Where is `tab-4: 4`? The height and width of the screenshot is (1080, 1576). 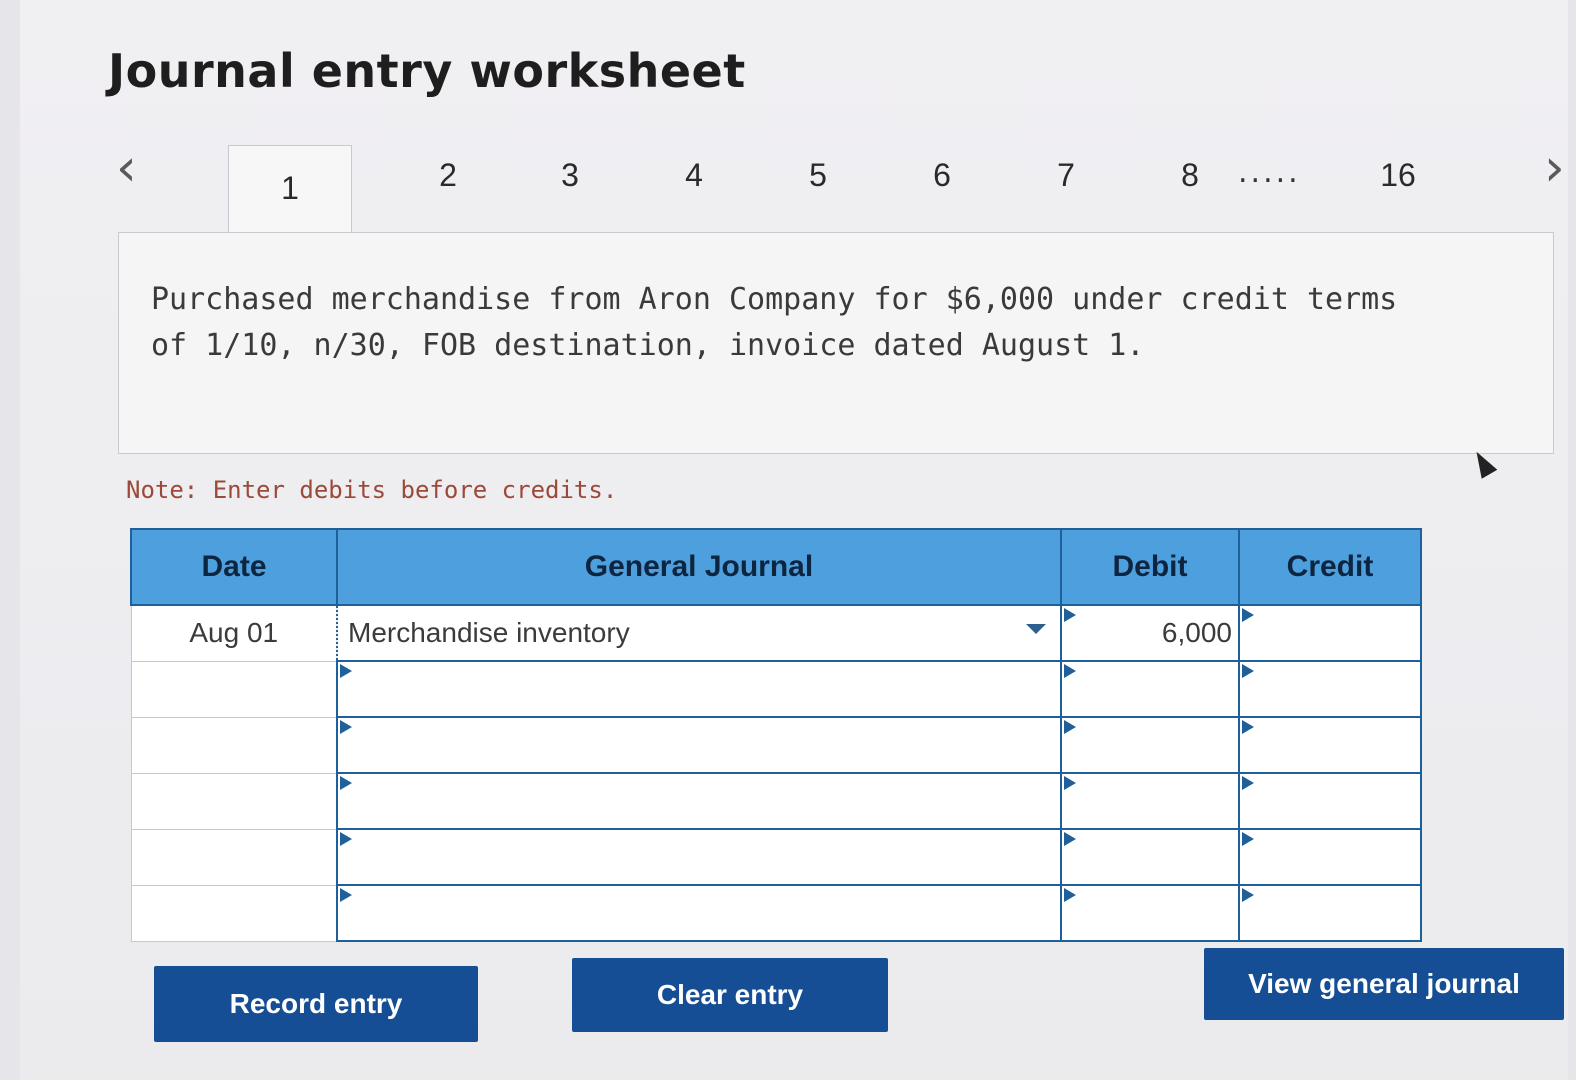 tab-4: 4 is located at coordinates (694, 175).